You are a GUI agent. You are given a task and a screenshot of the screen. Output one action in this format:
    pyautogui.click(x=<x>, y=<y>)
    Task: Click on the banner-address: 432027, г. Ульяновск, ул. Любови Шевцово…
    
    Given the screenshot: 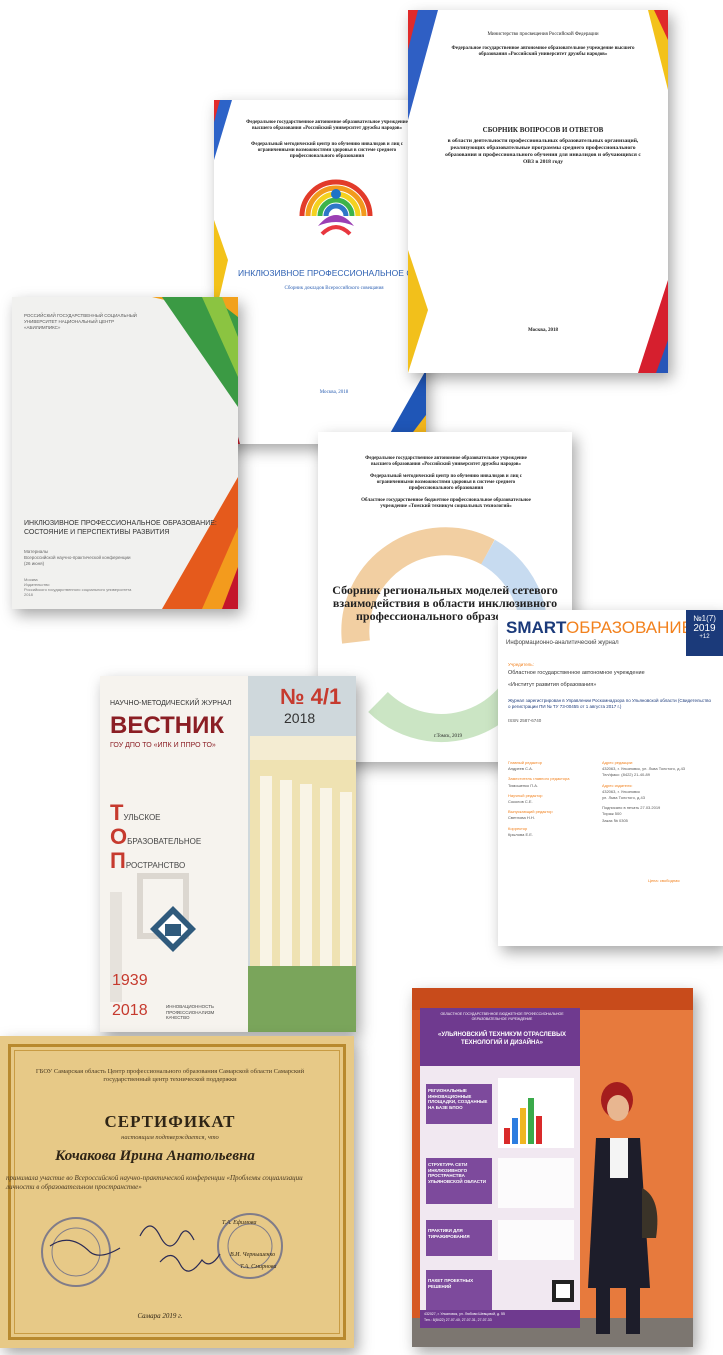 What is the action you would take?
    pyautogui.click(x=464, y=1314)
    